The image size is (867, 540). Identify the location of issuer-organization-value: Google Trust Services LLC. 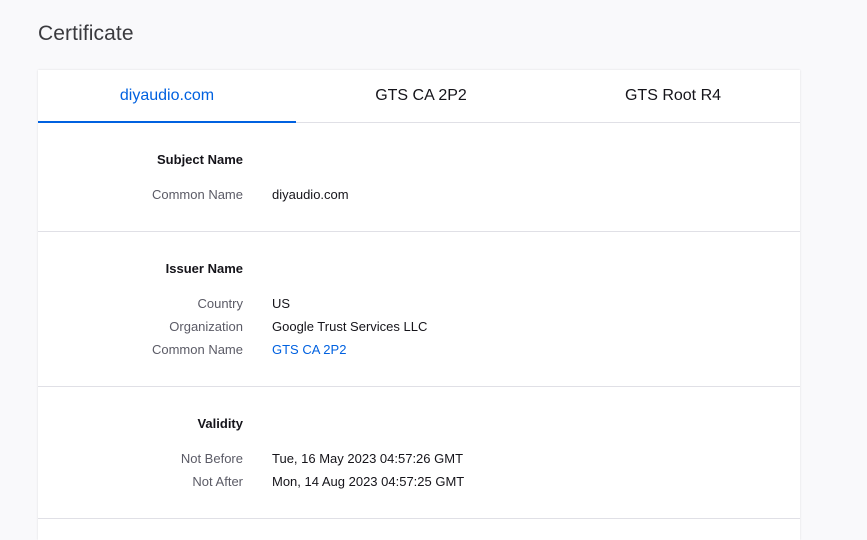
(350, 326).